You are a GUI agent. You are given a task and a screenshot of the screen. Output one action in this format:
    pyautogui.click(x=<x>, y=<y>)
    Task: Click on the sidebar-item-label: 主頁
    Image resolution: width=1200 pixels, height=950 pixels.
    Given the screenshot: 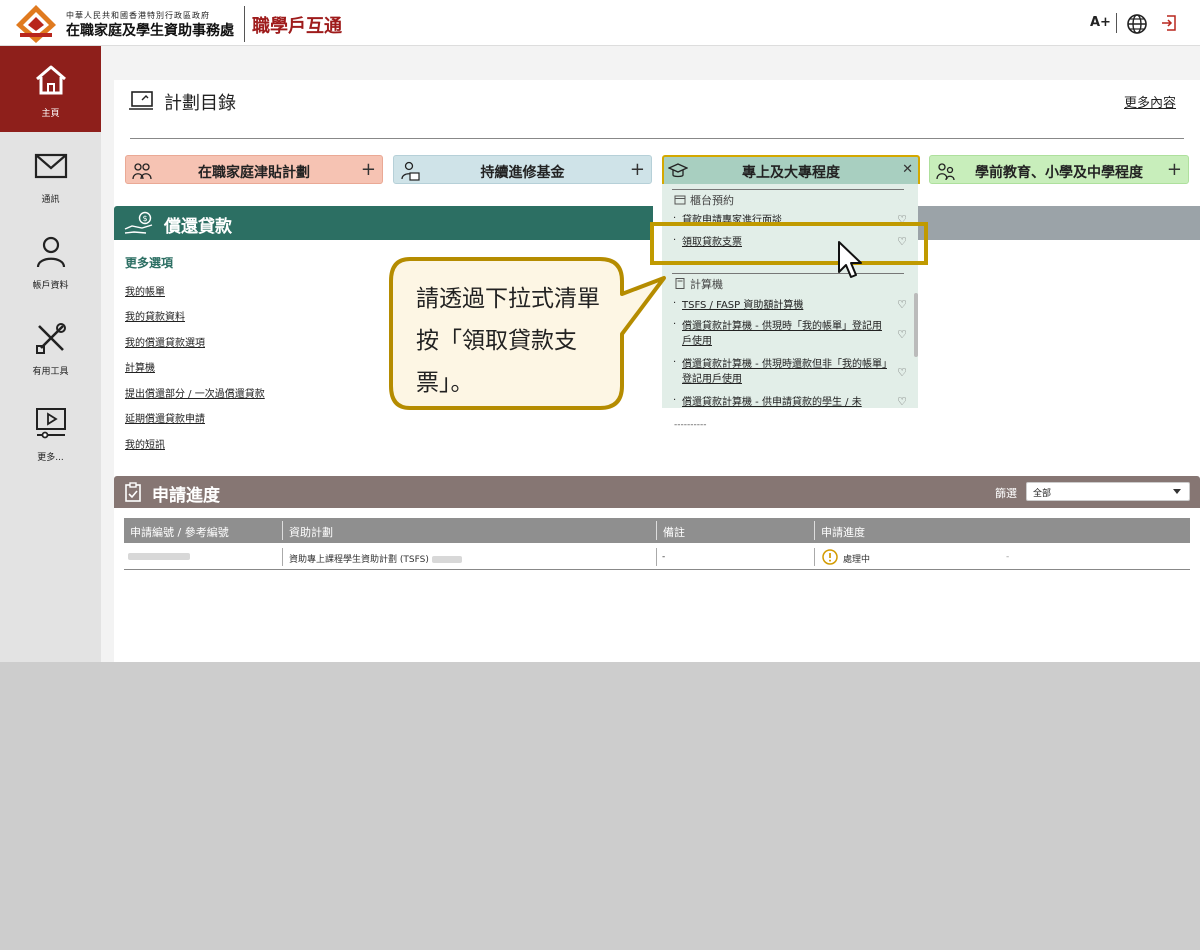 What is the action you would take?
    pyautogui.click(x=50, y=114)
    